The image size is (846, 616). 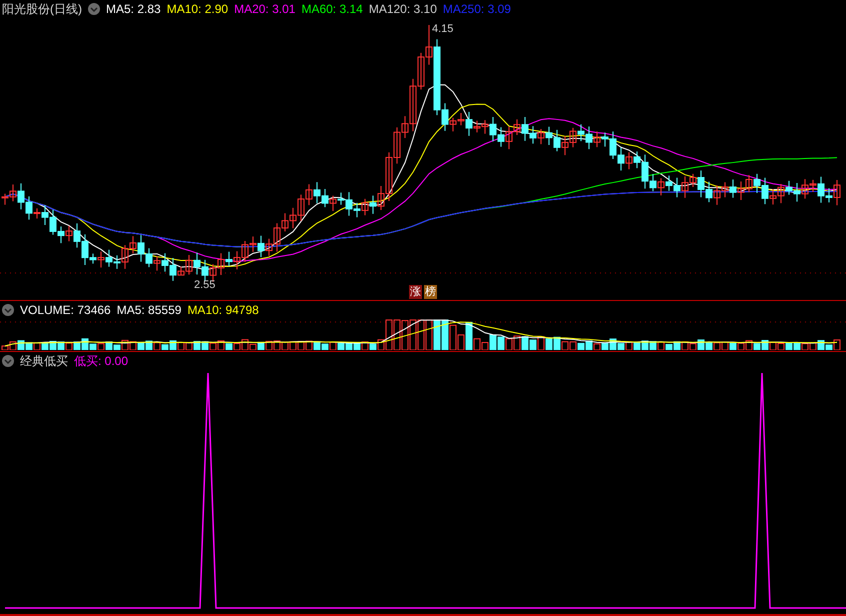 I want to click on legend-value: VOLUME: 73466, so click(x=65, y=310).